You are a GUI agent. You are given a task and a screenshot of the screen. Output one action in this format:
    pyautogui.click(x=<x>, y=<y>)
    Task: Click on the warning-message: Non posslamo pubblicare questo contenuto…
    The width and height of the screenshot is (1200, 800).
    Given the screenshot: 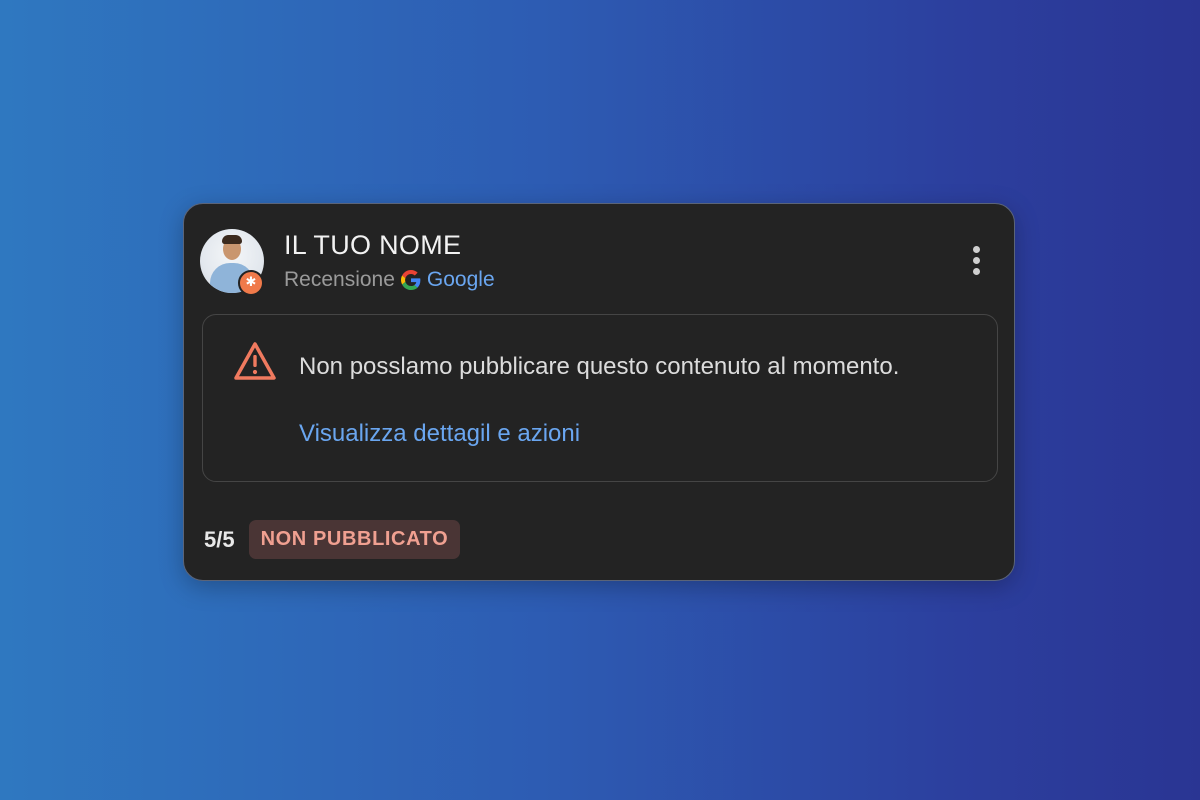 What is the action you would take?
    pyautogui.click(x=599, y=366)
    